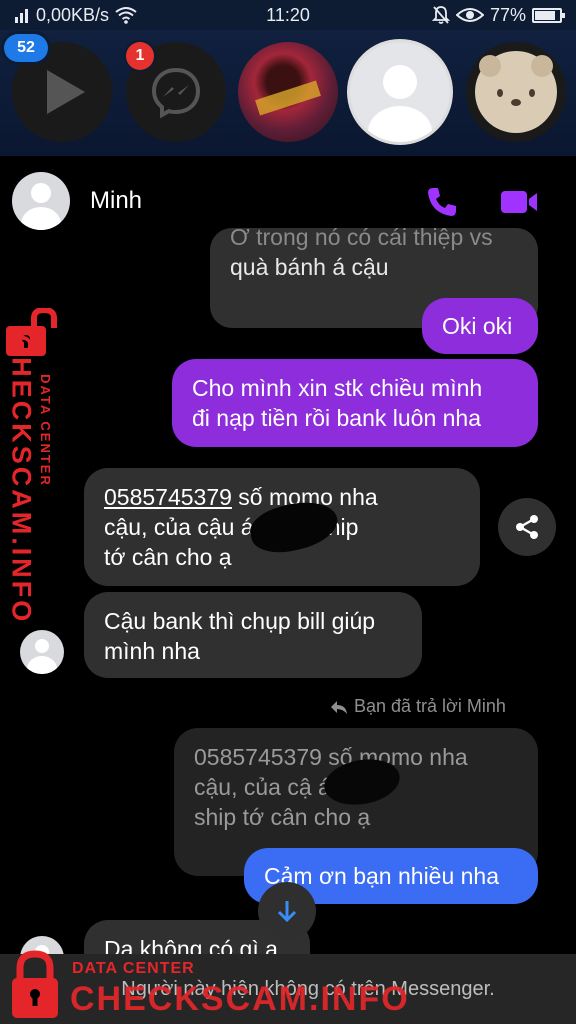 The image size is (576, 1024). Describe the element at coordinates (507, 14) in the screenshot. I see `battery-percent: 77%` at that location.